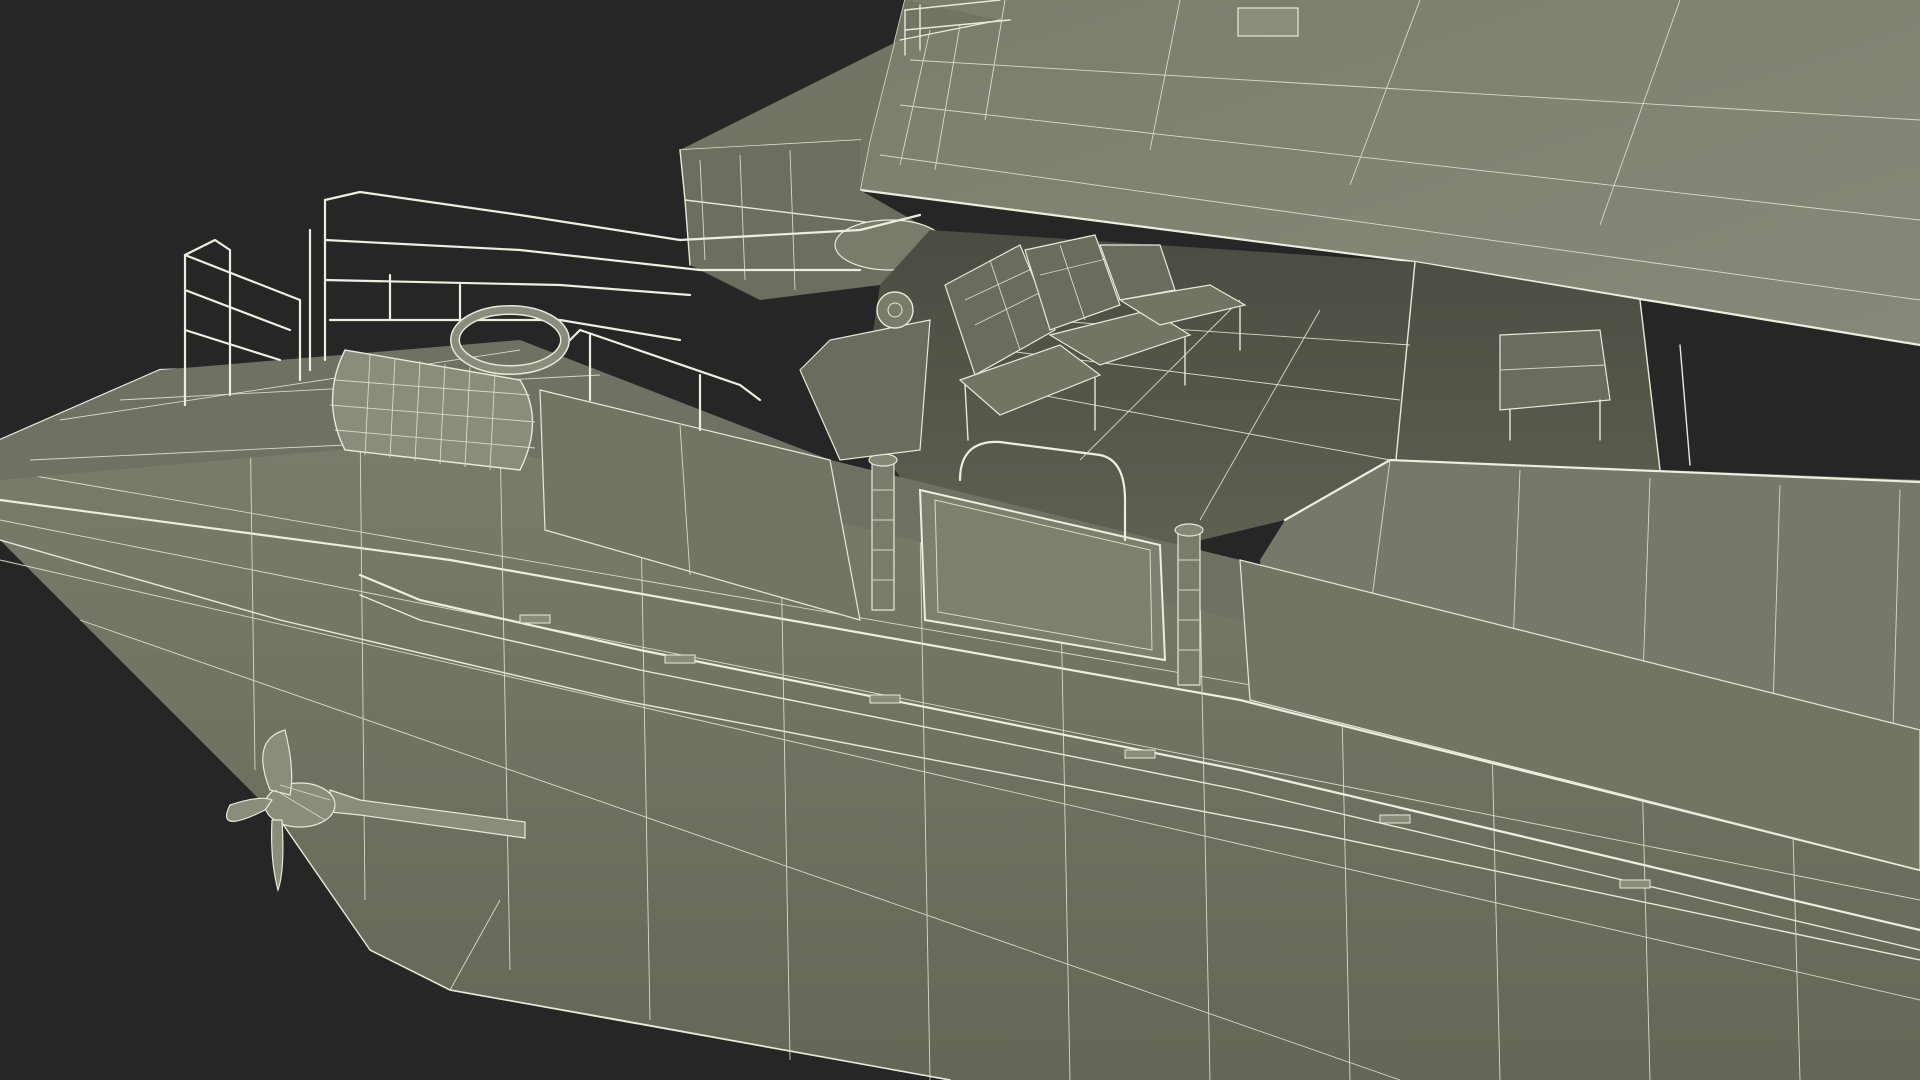 The image size is (1920, 1080). I want to click on mooring-bollard-right, so click(1189, 604).